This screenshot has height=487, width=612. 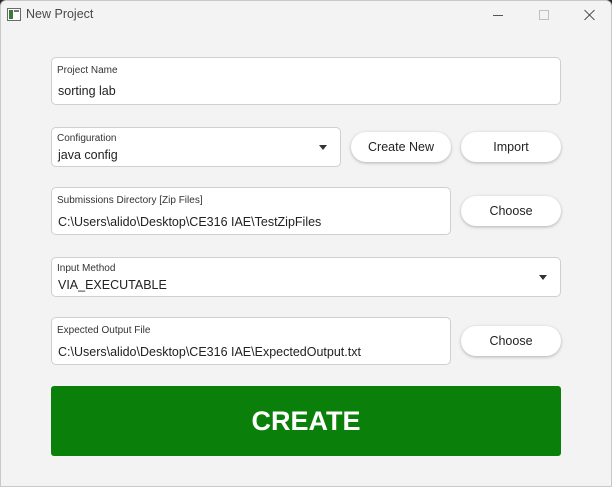 I want to click on maximize-icon, so click(x=544, y=15).